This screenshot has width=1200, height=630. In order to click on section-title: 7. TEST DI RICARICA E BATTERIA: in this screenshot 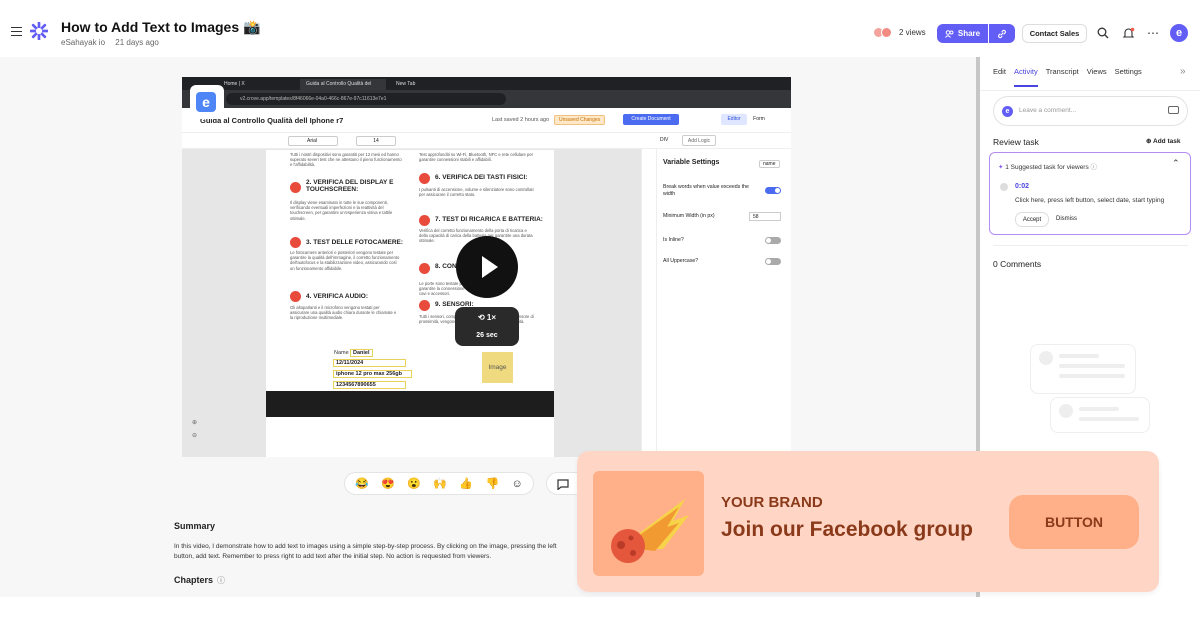, I will do `click(489, 219)`.